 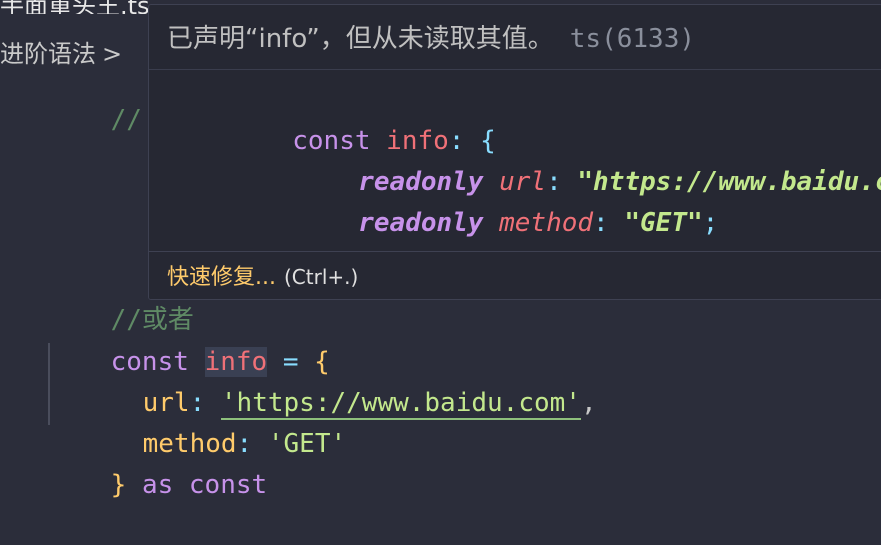 I want to click on diagnostic-message: 已声明“info”，但从未读取其值。 ts(6133), so click(x=431, y=39).